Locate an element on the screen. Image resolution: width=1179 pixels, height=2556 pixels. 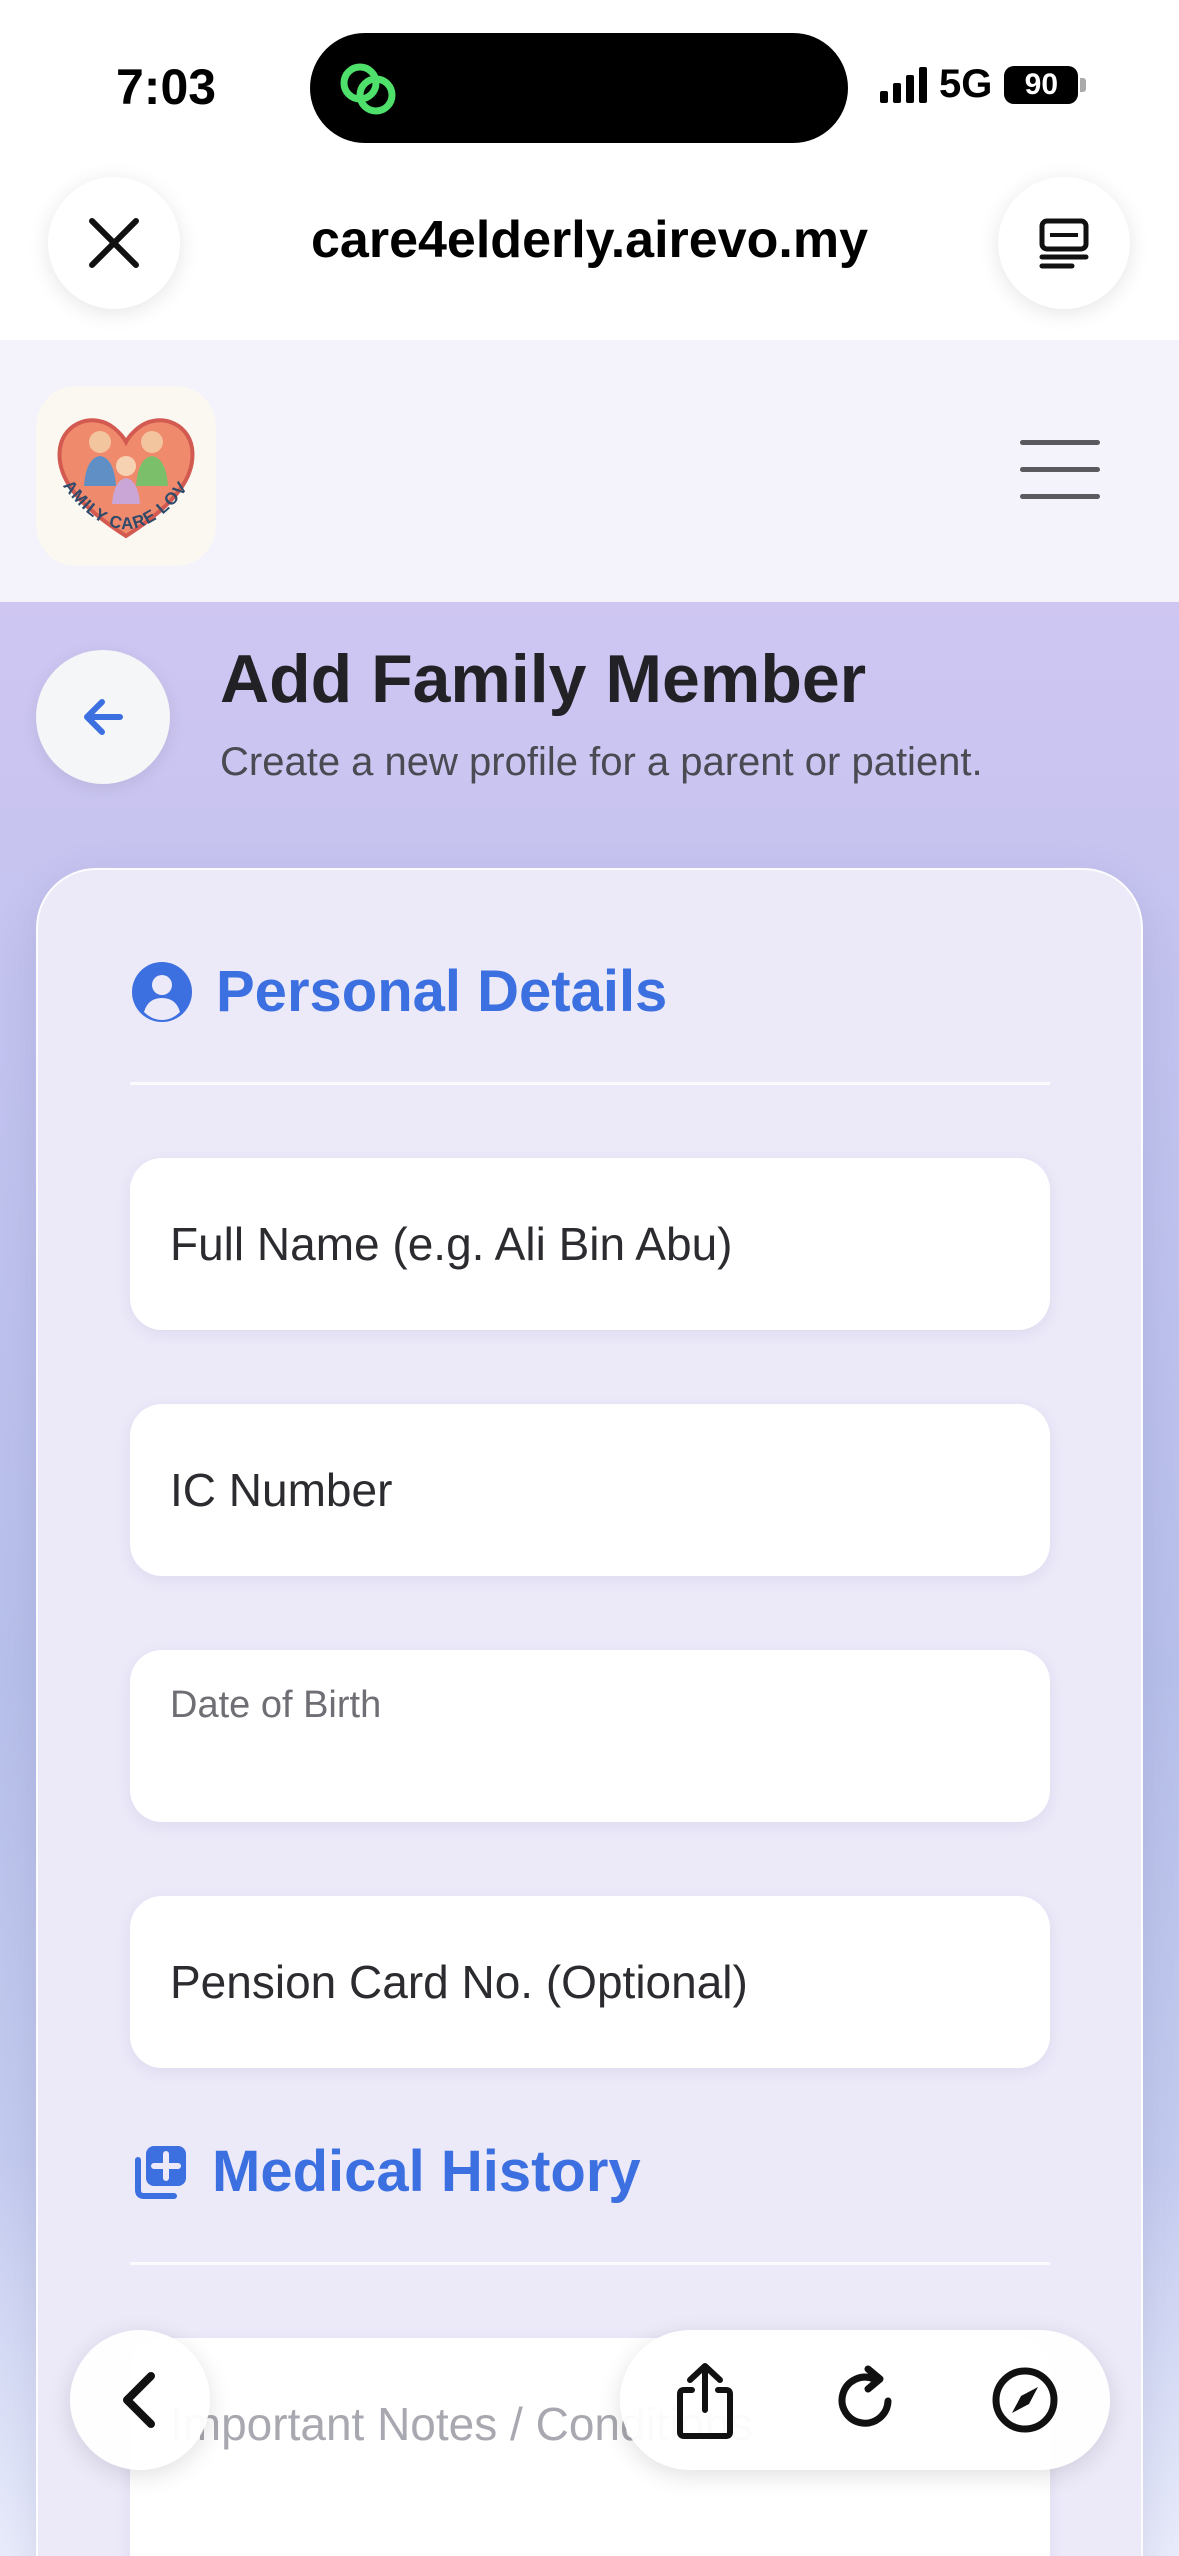
browser-toolbar is located at coordinates (865, 2400).